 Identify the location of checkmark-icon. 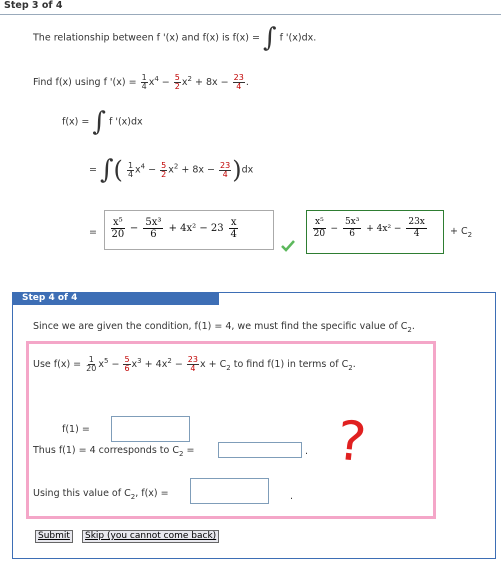
(288, 247).